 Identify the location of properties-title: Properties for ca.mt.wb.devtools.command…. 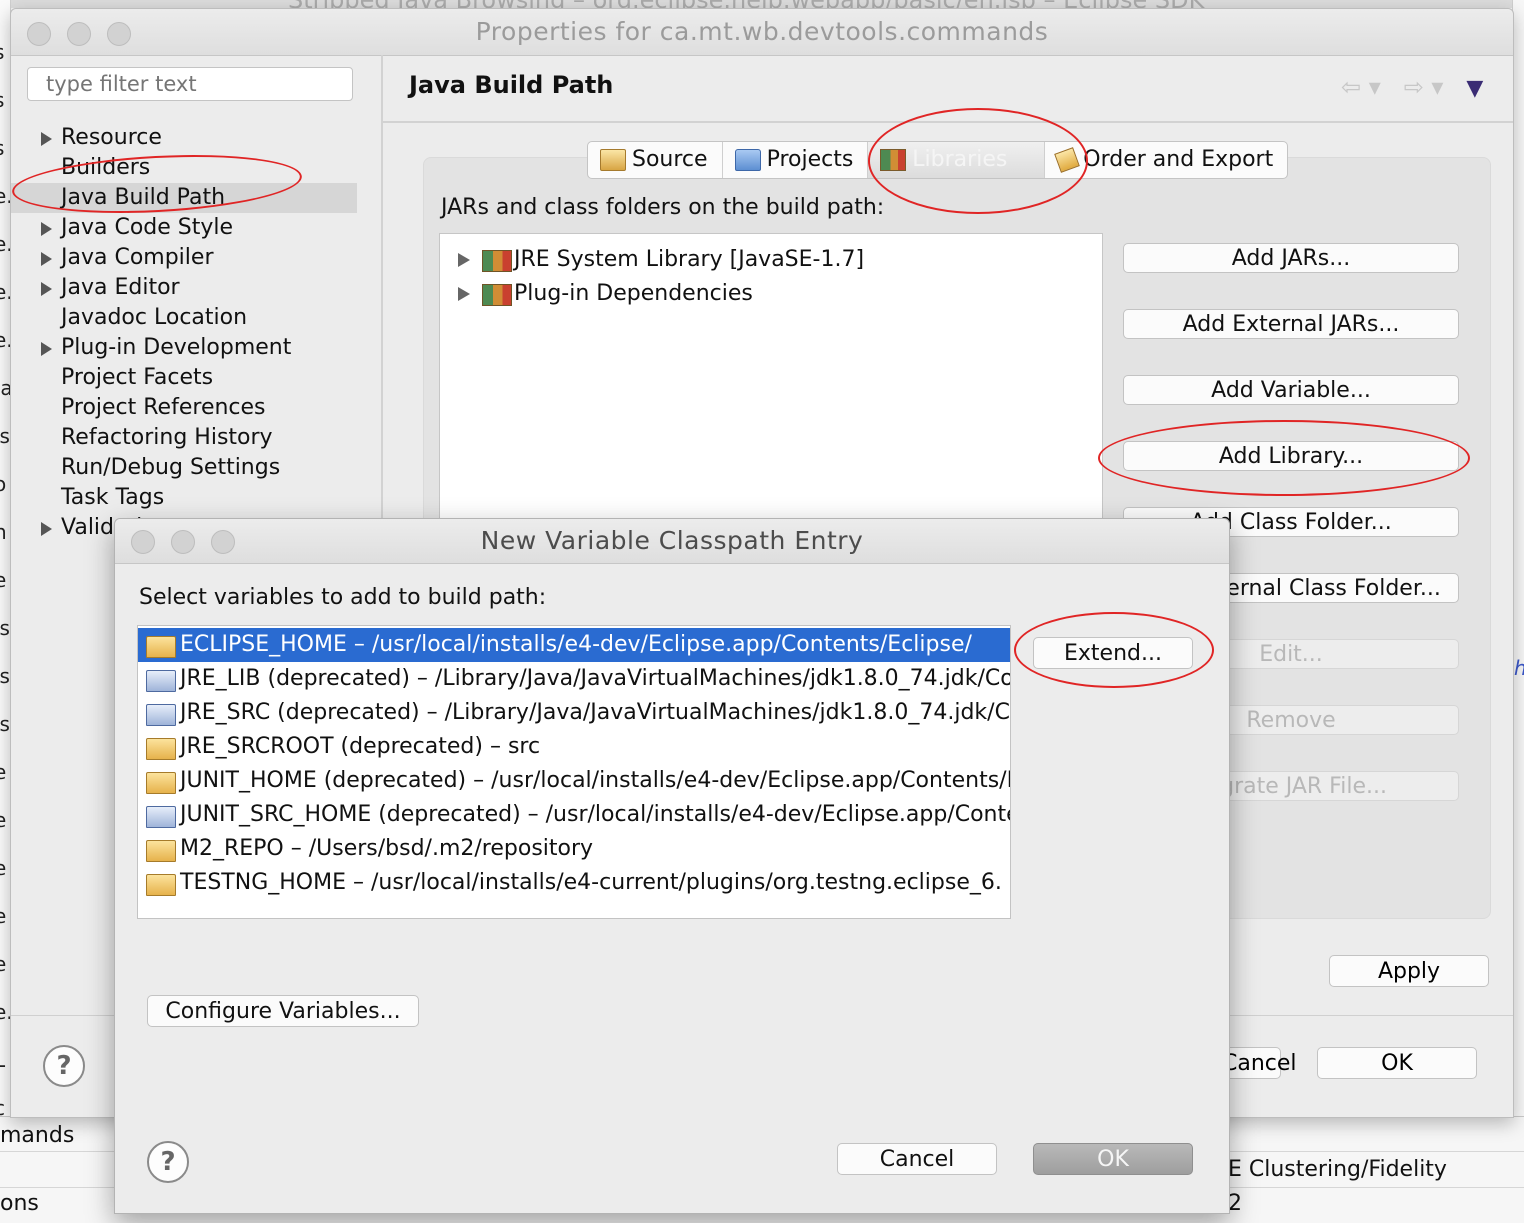
(762, 31).